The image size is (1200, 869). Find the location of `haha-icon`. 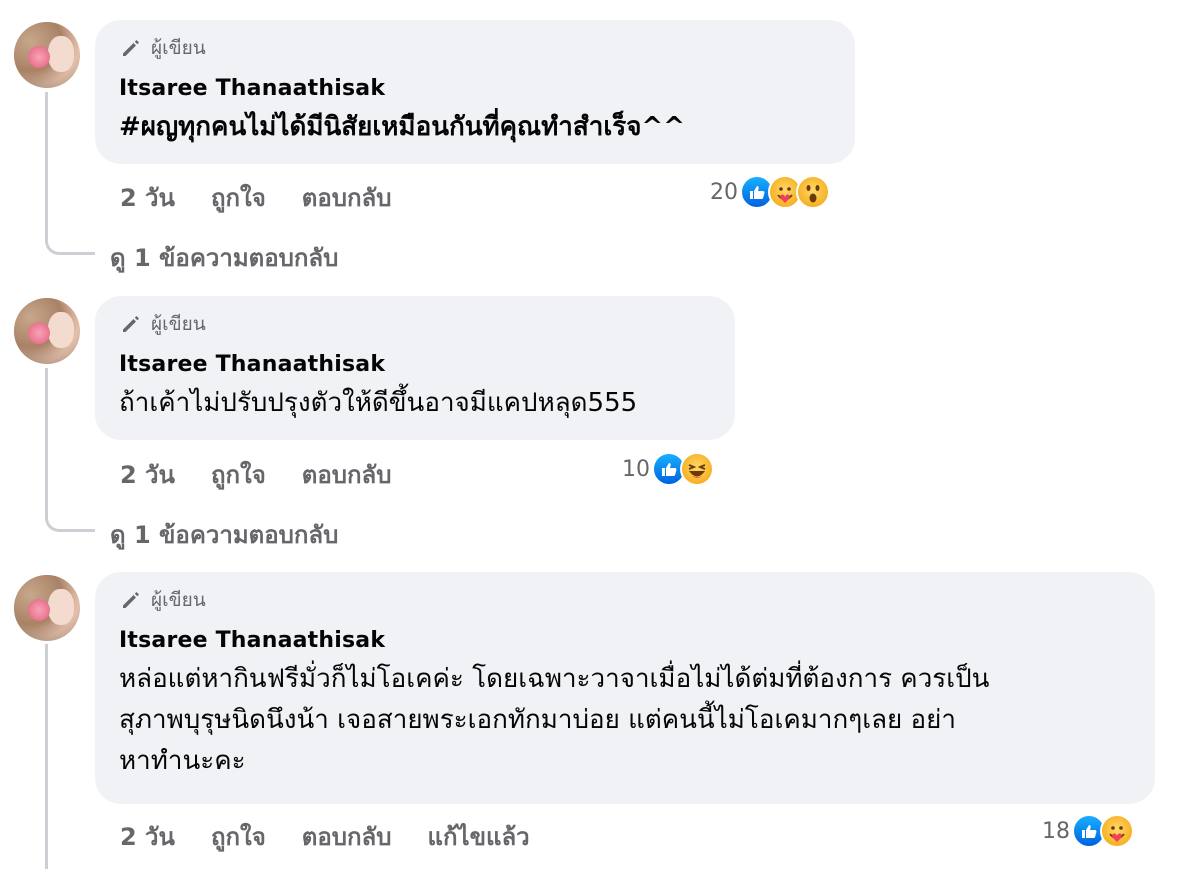

haha-icon is located at coordinates (697, 469).